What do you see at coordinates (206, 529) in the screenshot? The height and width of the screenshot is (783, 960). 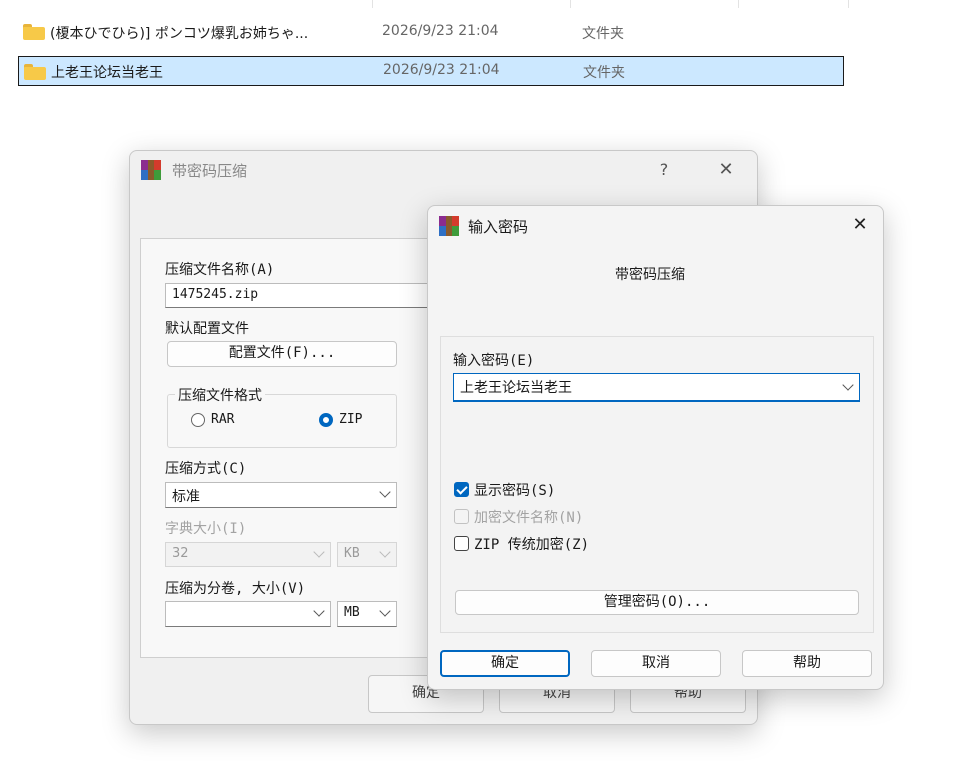 I see `dict-label: 字典大小(I)` at bounding box center [206, 529].